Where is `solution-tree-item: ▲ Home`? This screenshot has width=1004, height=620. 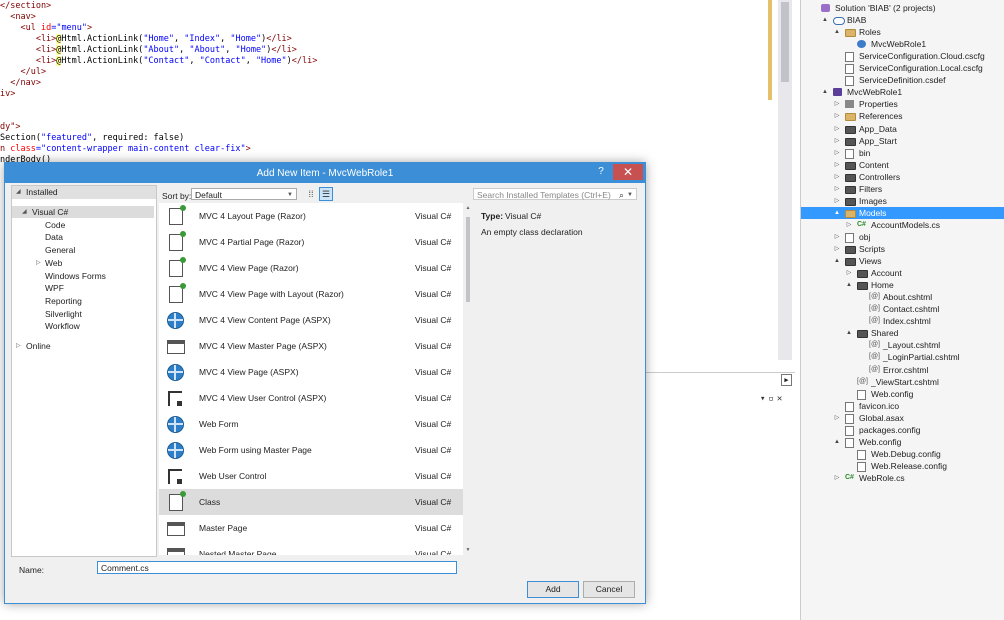 solution-tree-item: ▲ Home is located at coordinates (902, 285).